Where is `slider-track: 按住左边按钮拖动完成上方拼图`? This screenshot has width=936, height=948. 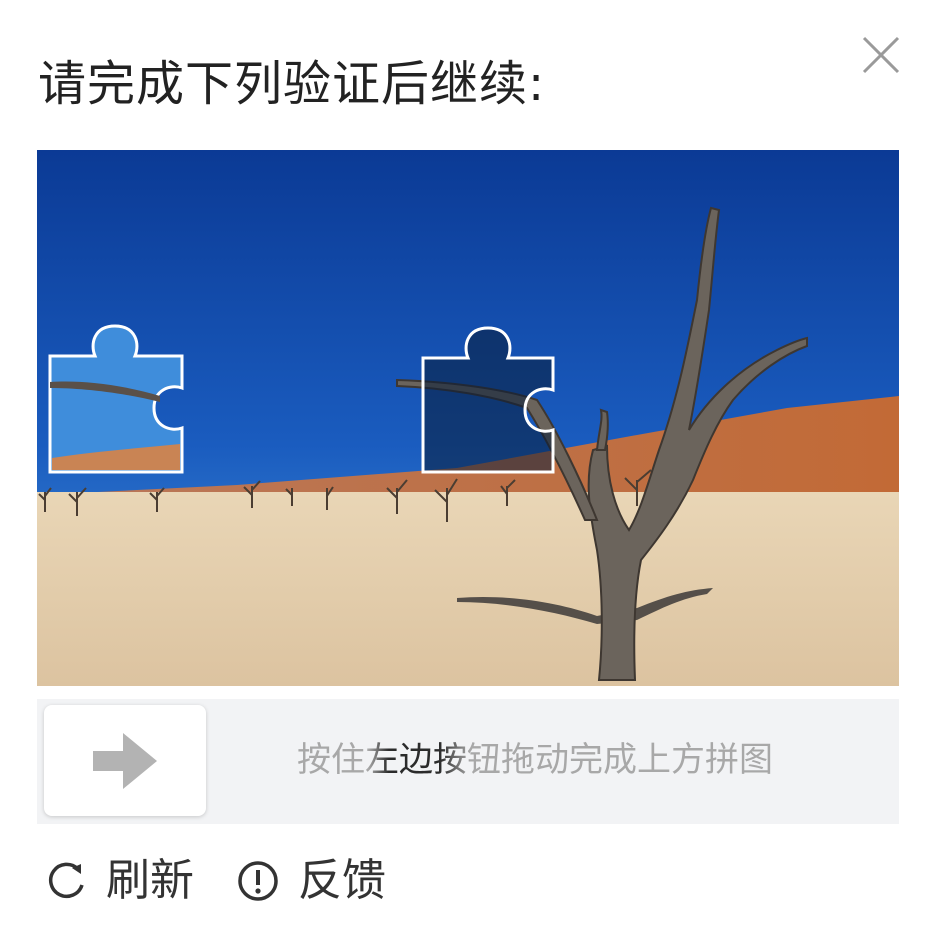
slider-track: 按住左边按钮拖动完成上方拼图 is located at coordinates (468, 761).